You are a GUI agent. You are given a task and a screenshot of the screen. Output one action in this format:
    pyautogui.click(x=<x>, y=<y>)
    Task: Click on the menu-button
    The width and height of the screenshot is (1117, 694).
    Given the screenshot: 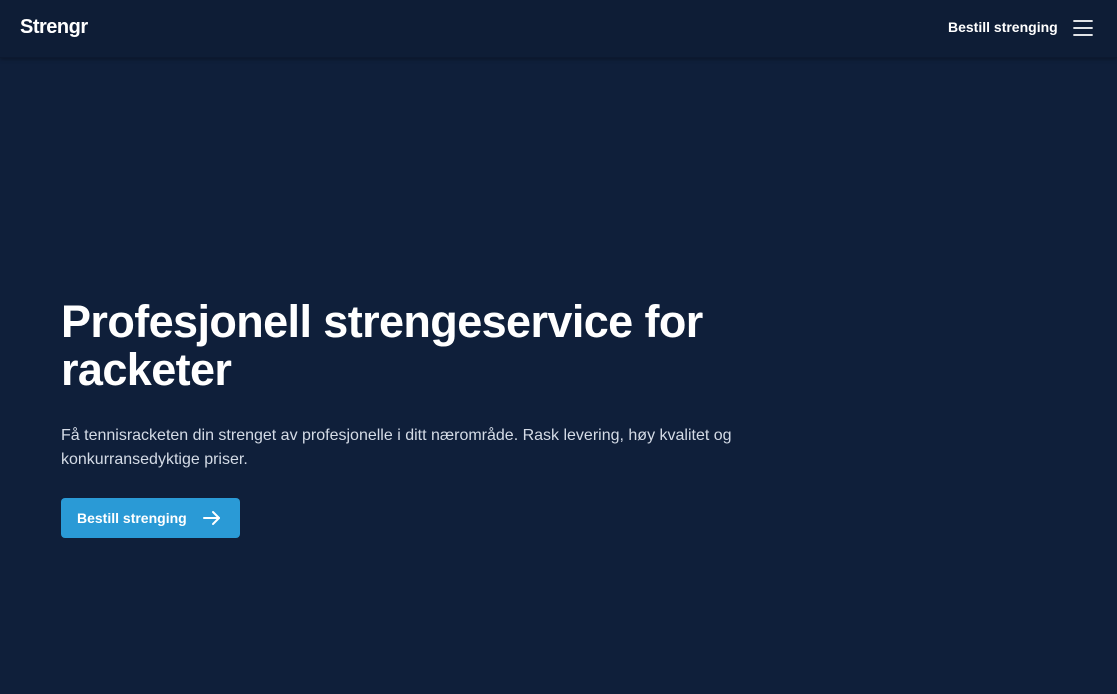 What is the action you would take?
    pyautogui.click(x=1083, y=28)
    